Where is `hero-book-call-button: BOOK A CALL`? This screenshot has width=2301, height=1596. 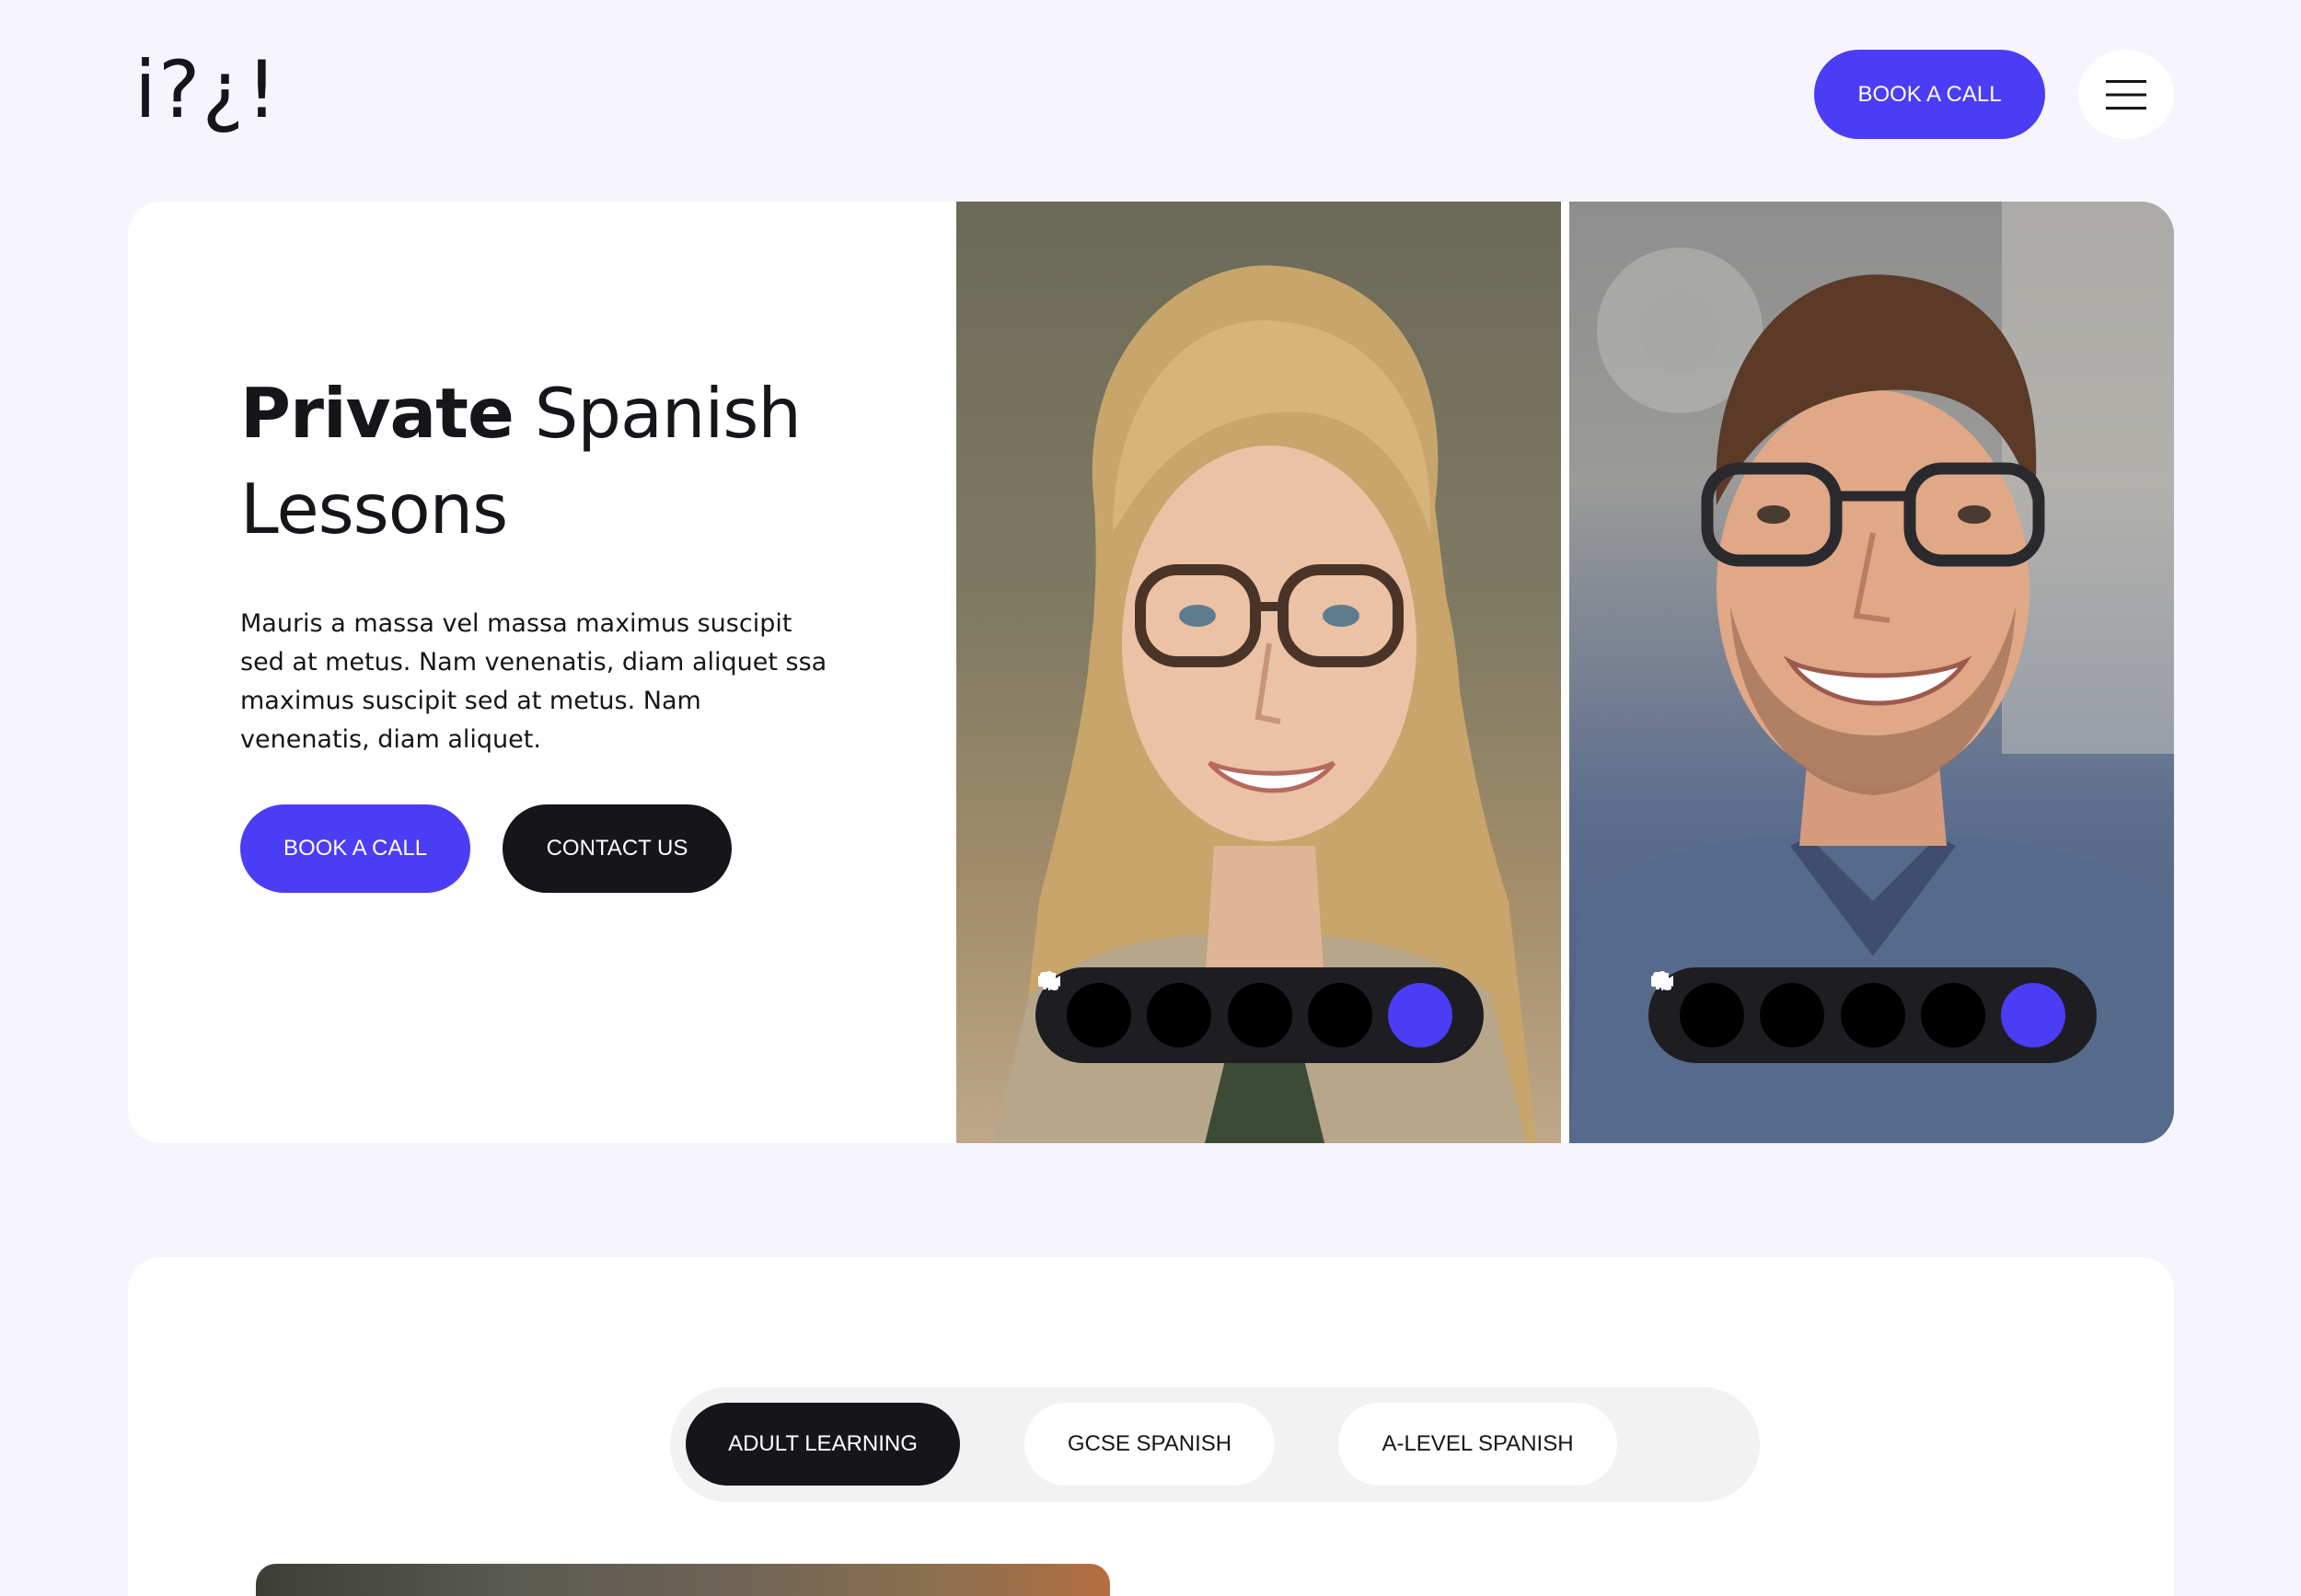
hero-book-call-button: BOOK A CALL is located at coordinates (355, 849).